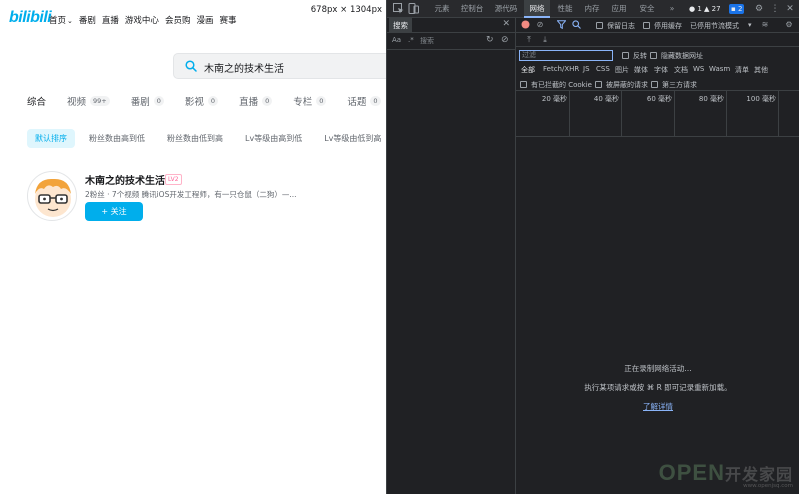  What do you see at coordinates (661, 70) in the screenshot?
I see `type-filter-font: 字体` at bounding box center [661, 70].